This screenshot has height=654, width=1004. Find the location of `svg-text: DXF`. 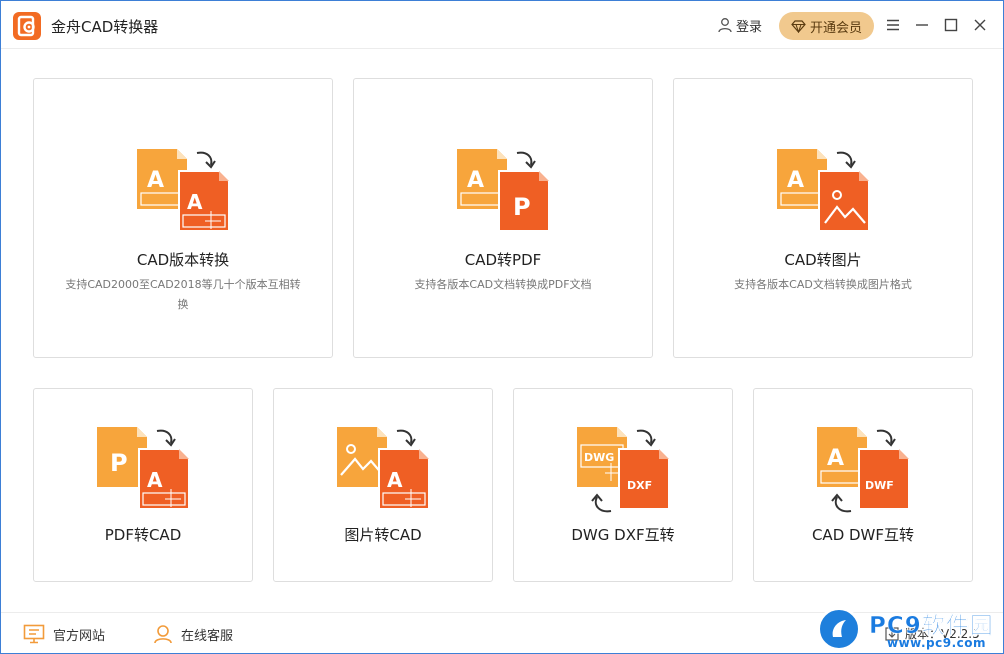

svg-text: DXF is located at coordinates (639, 485).